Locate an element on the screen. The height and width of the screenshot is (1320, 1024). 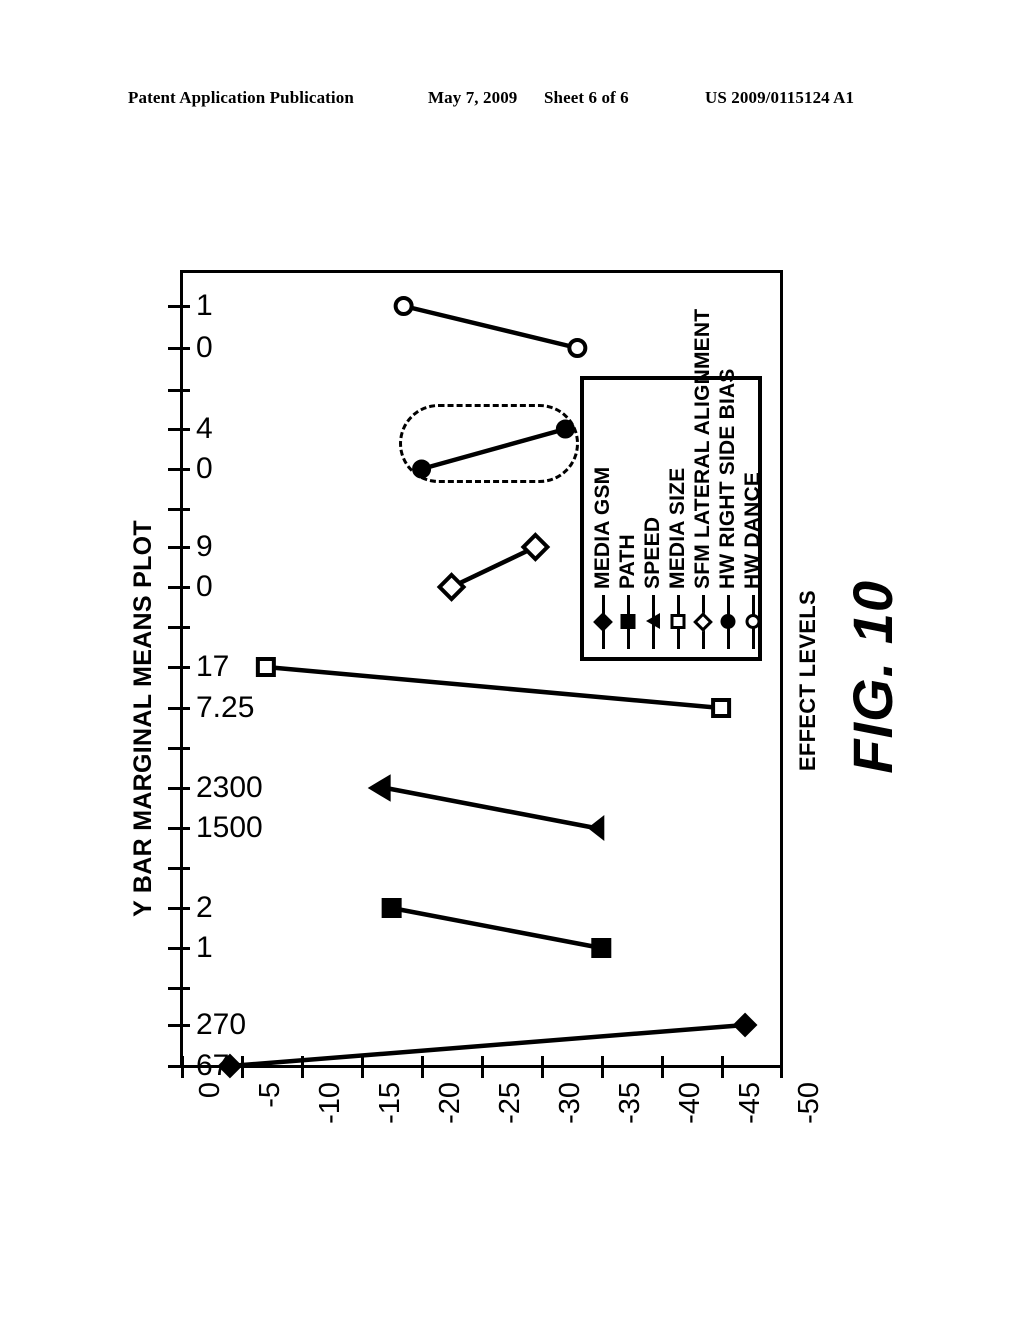
legend-marker-open-square-icon is located at coordinates (678, 621).